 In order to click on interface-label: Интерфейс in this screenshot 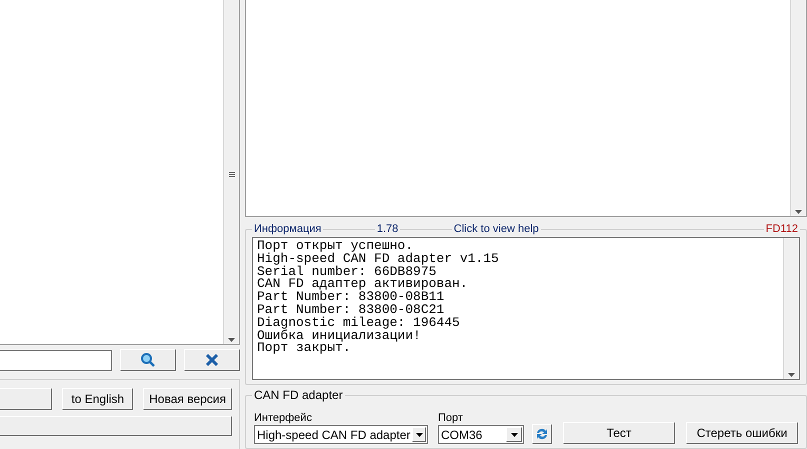, I will do `click(283, 418)`.